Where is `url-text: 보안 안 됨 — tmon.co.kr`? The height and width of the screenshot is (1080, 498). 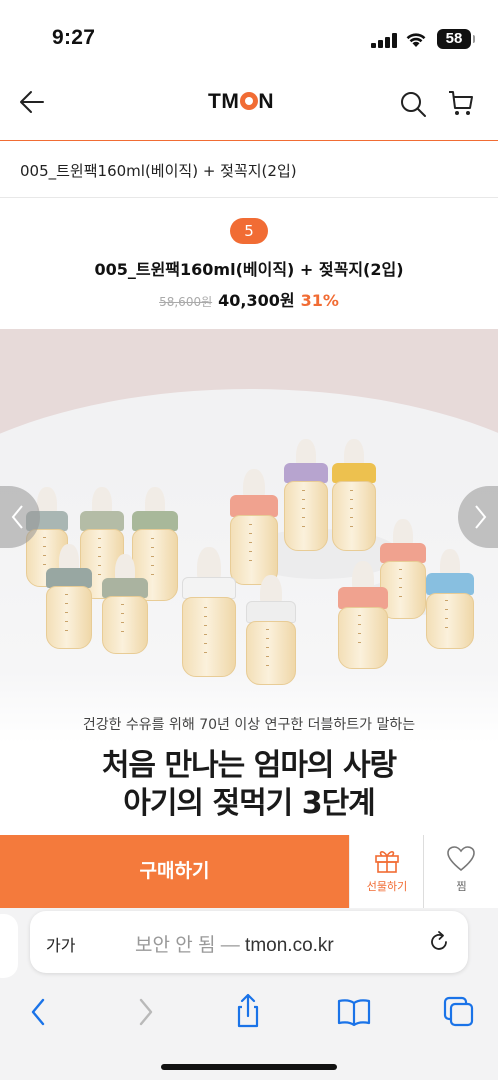 url-text: 보안 안 됨 — tmon.co.kr is located at coordinates (234, 943).